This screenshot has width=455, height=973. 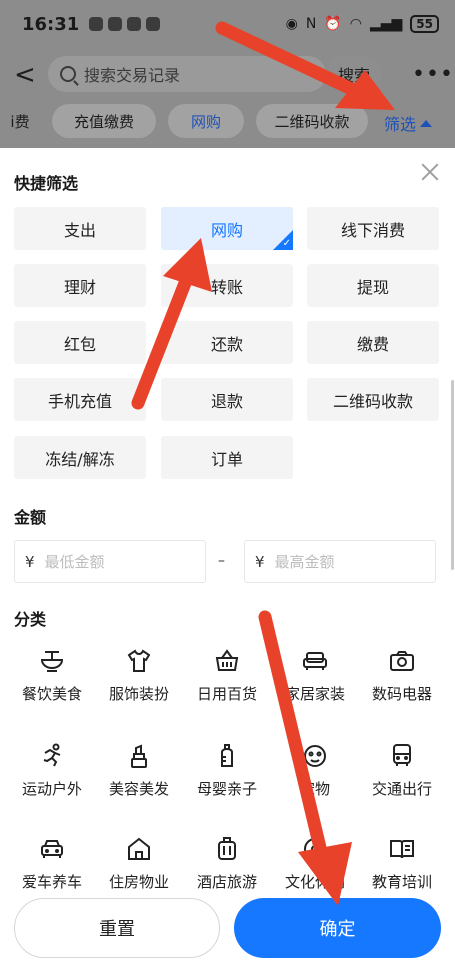 What do you see at coordinates (139, 849) in the screenshot?
I see `house-icon` at bounding box center [139, 849].